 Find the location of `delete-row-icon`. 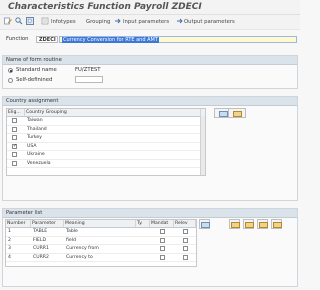

delete-row-icon is located at coordinates (249, 224).